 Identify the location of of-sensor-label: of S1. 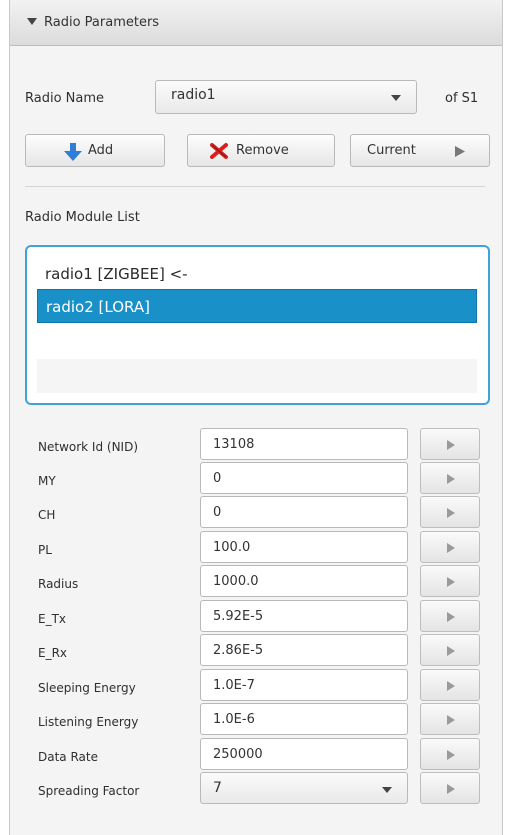
(462, 98).